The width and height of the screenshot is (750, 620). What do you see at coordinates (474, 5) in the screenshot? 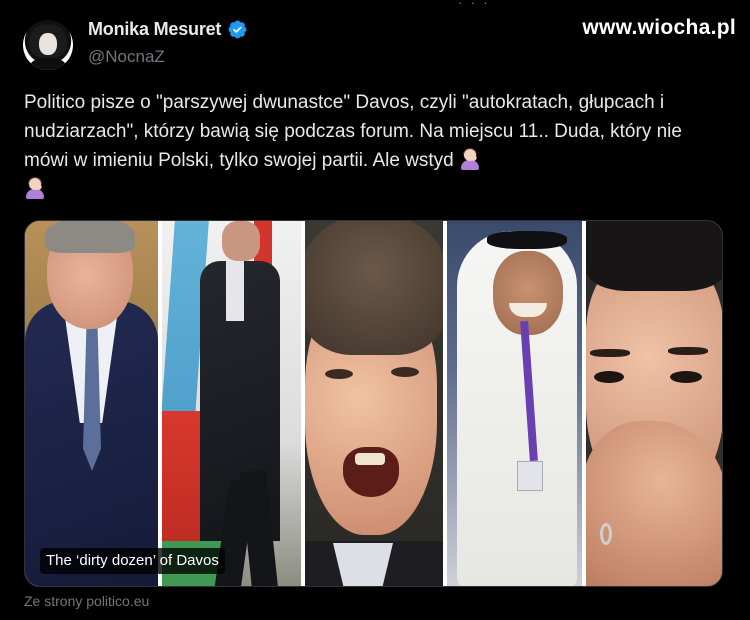
I see `top-ellipsis: · · ·` at bounding box center [474, 5].